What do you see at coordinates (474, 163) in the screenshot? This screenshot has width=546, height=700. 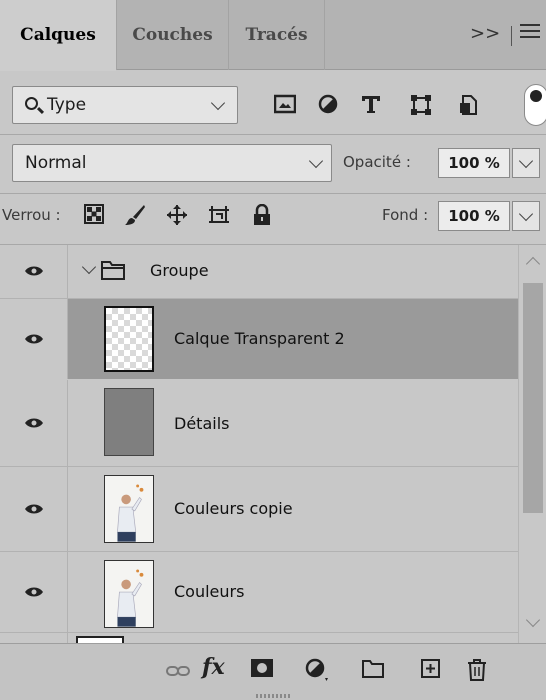 I see `opacity-input: 100 %` at bounding box center [474, 163].